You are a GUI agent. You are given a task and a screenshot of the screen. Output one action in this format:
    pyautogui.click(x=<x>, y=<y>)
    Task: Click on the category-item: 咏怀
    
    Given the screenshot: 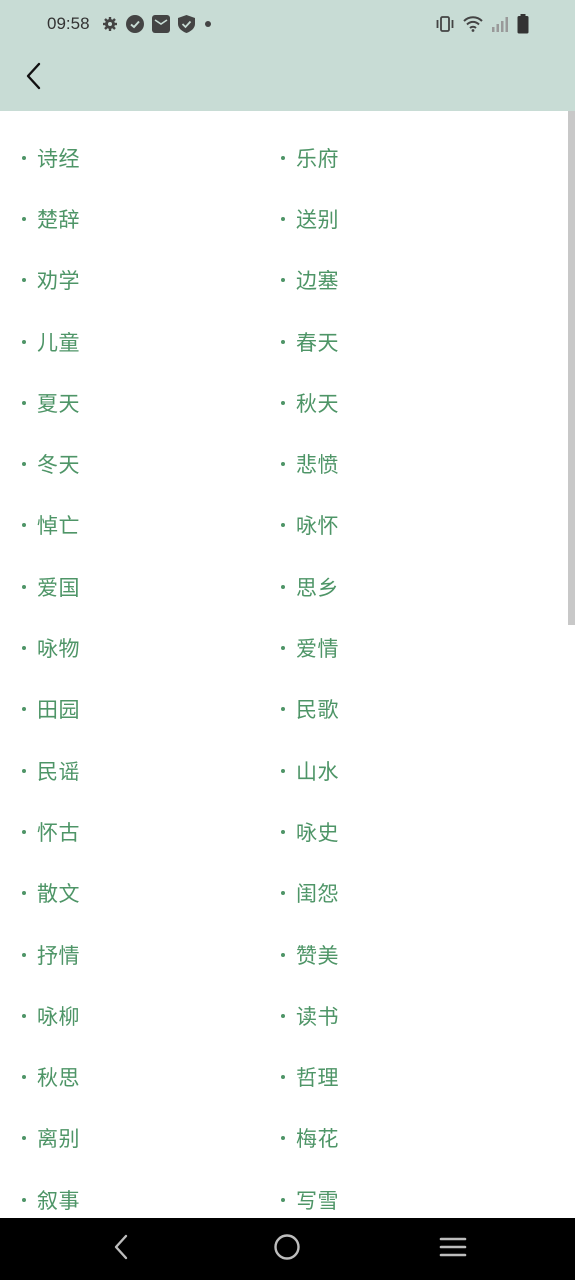 What is the action you would take?
    pyautogui.click(x=388, y=525)
    